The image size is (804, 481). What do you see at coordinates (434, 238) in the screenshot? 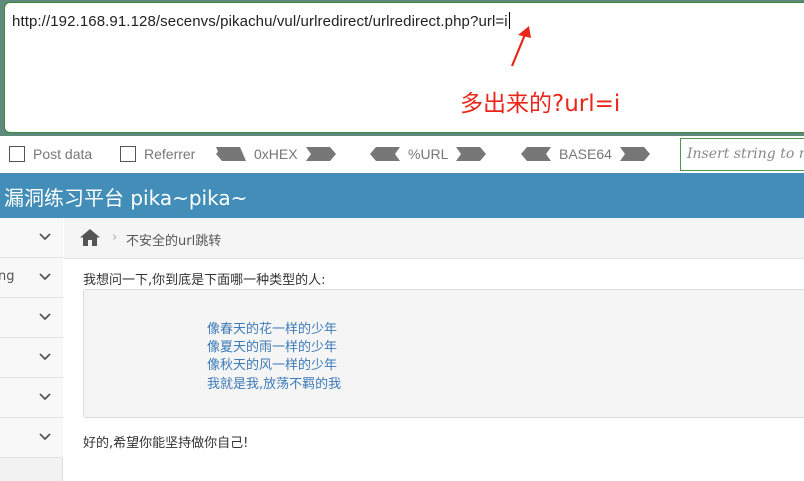
I see `breadcrumb: › 不安全的url跳转` at bounding box center [434, 238].